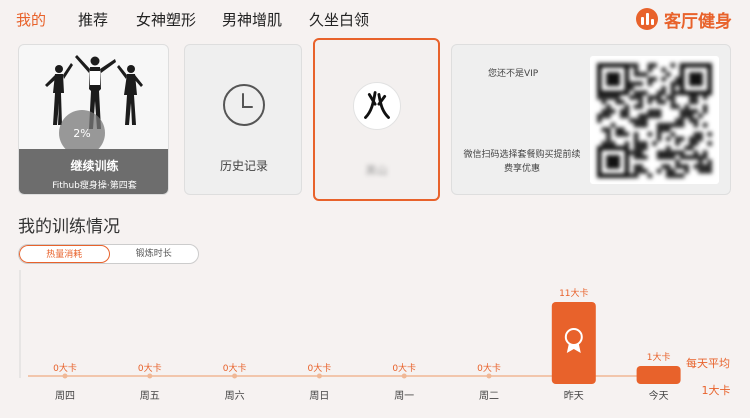 The image size is (750, 418). What do you see at coordinates (166, 19) in the screenshot?
I see `tab-female-shape: 女神塑形` at bounding box center [166, 19].